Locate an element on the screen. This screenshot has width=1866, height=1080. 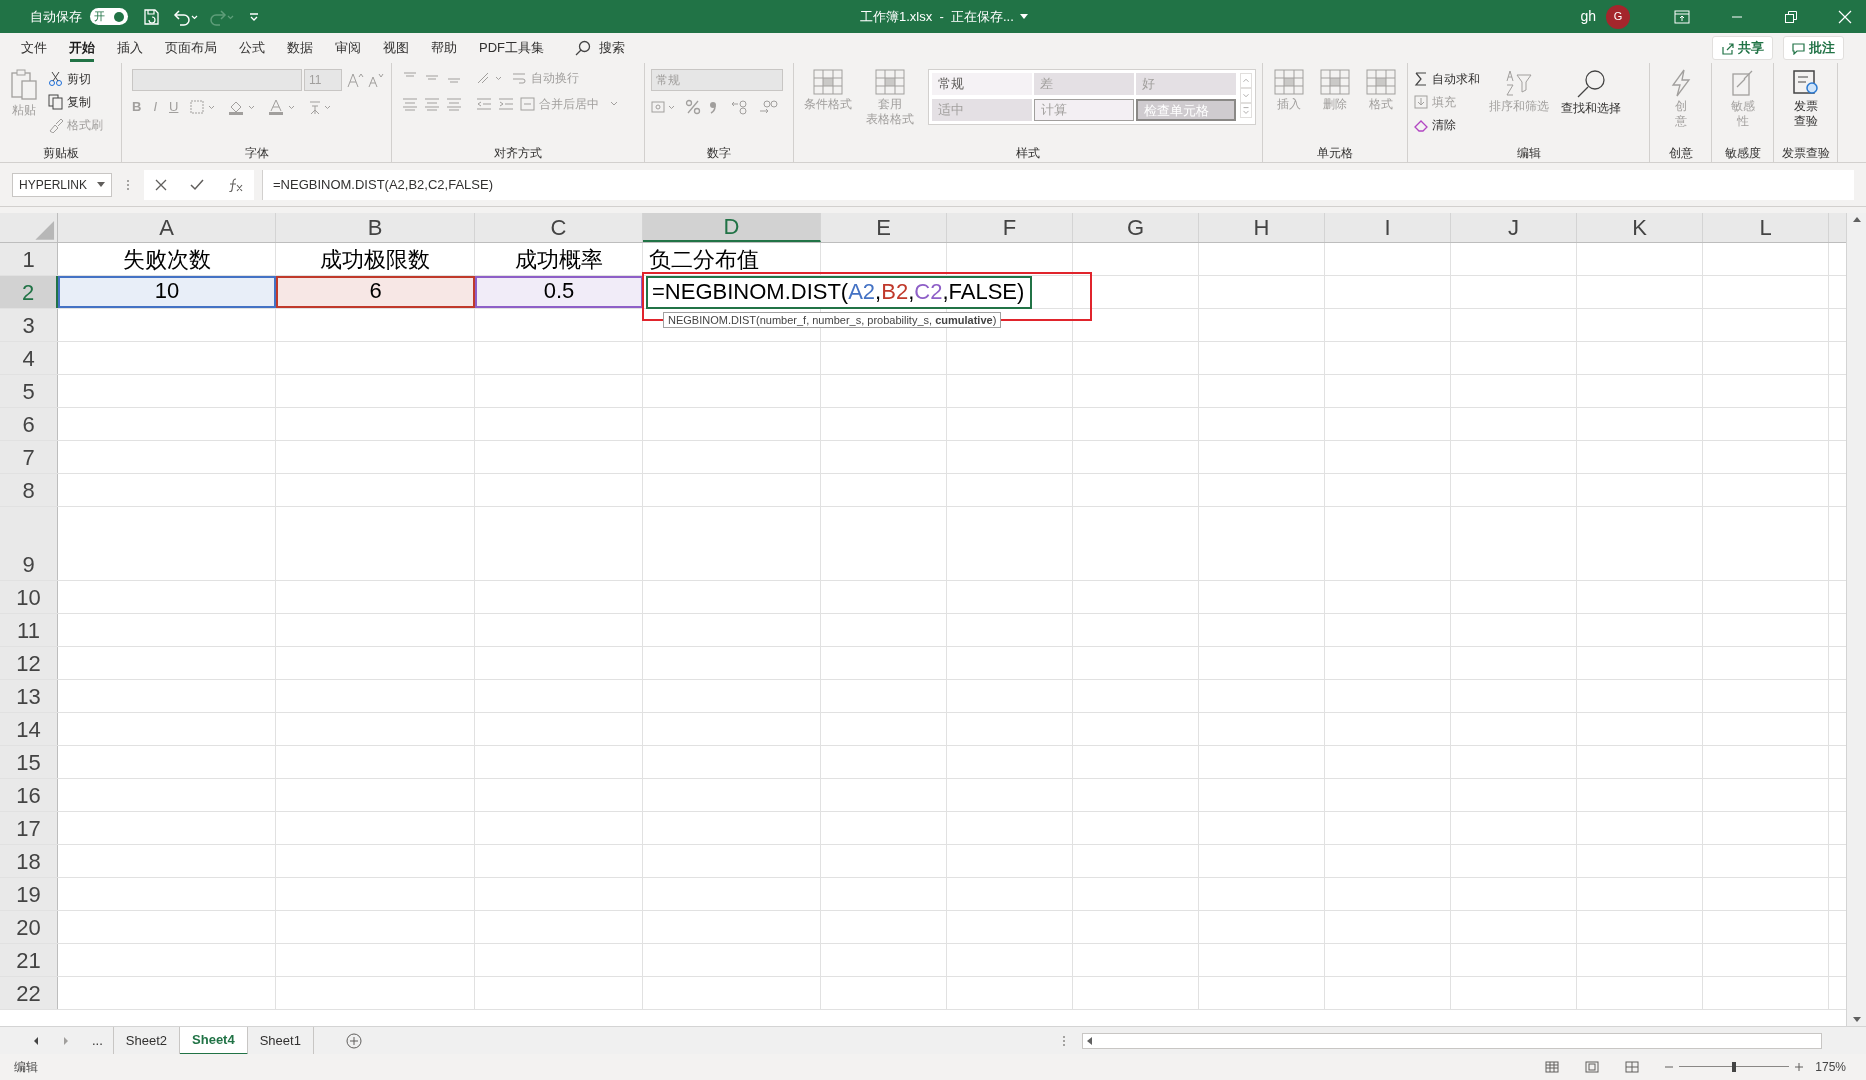
align-center-icon is located at coordinates (432, 104).